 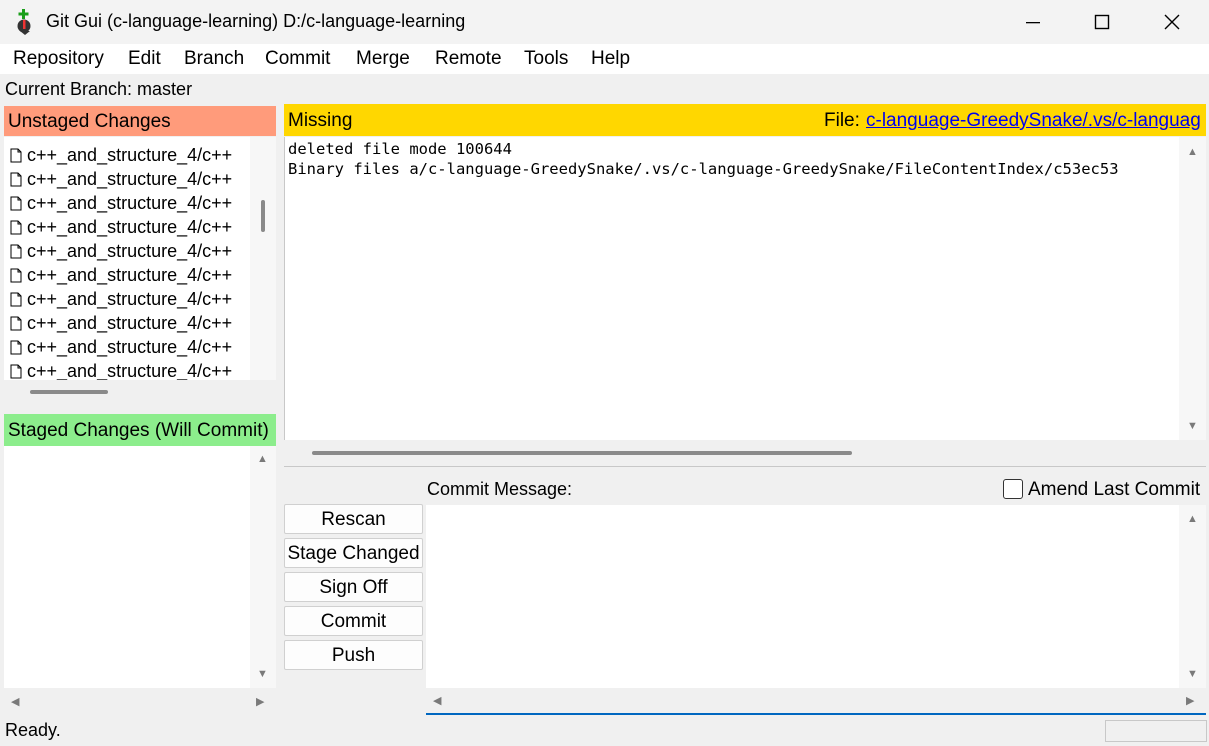 I want to click on sign-off-button: Sign Off, so click(x=353, y=587).